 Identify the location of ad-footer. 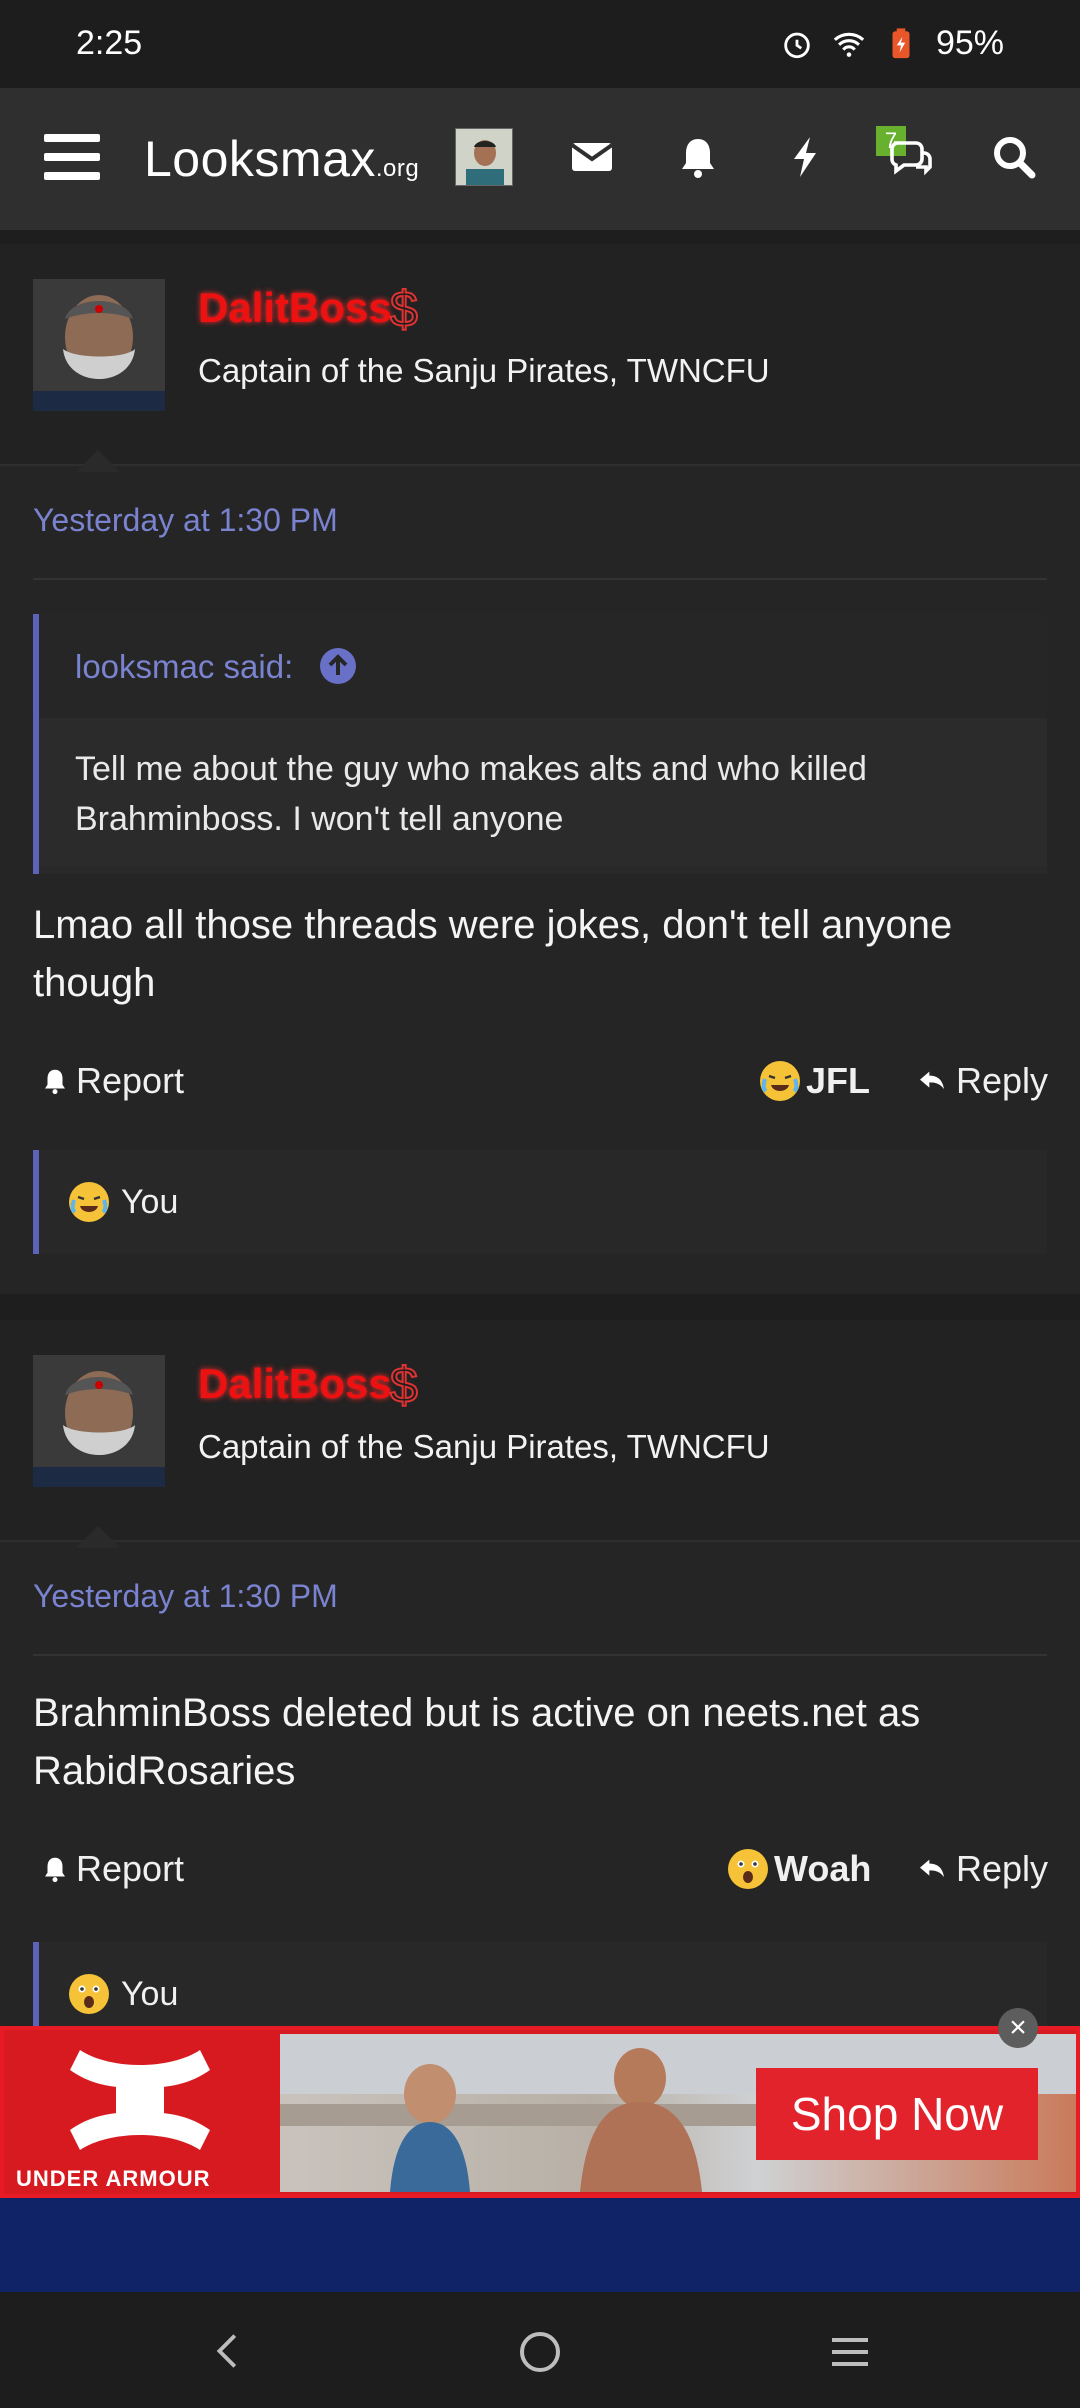
(540, 2245).